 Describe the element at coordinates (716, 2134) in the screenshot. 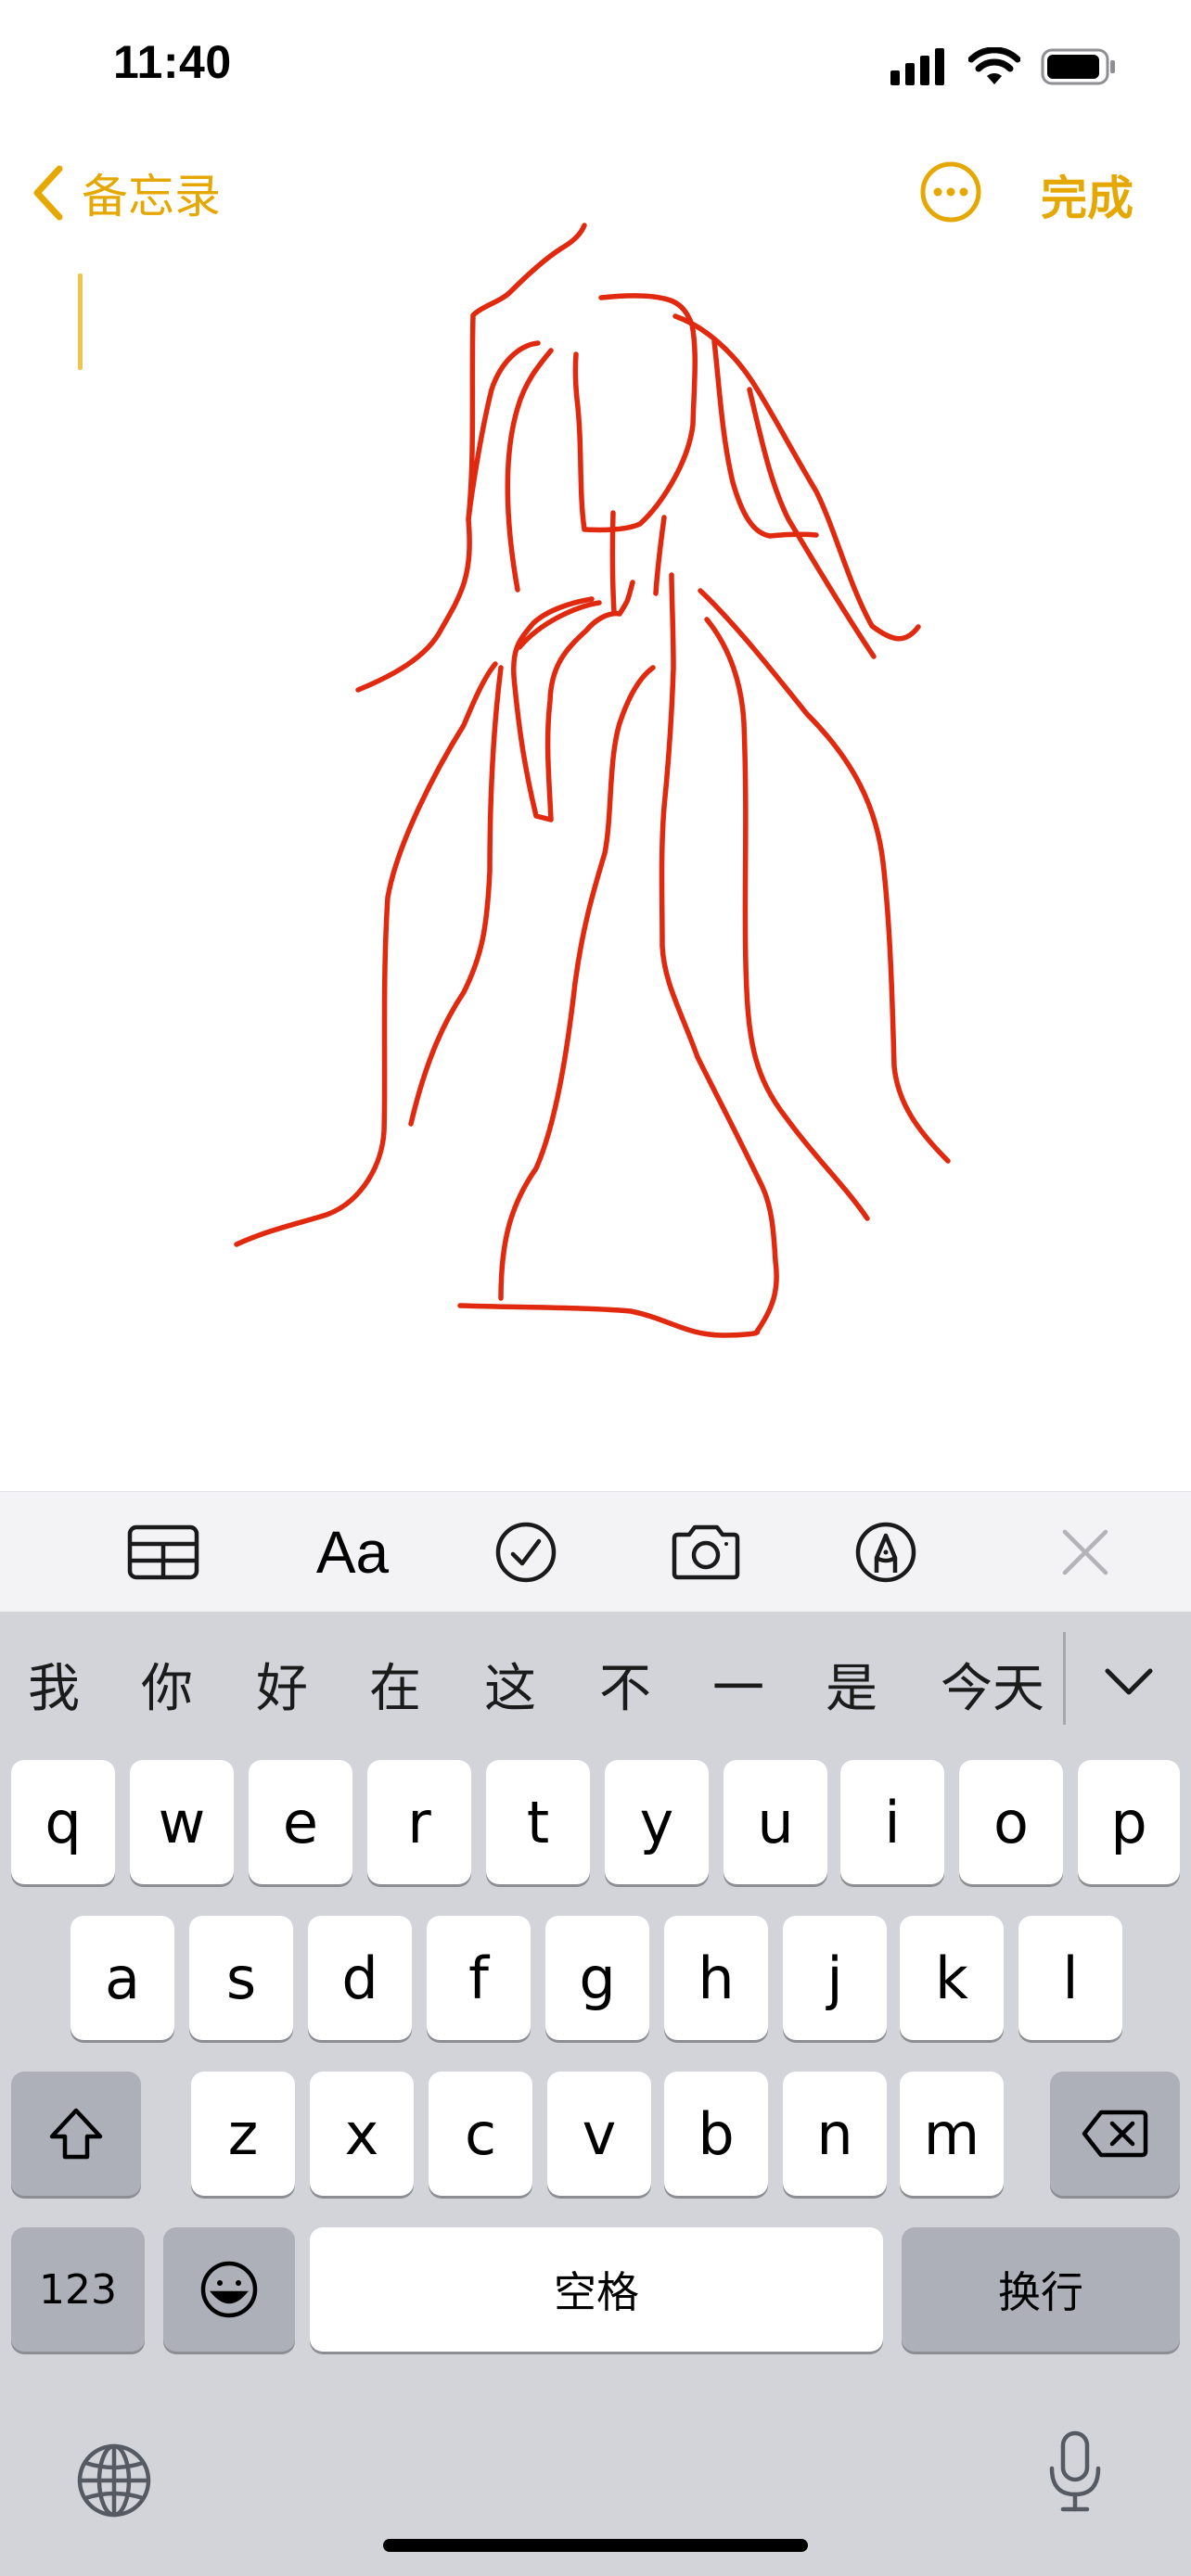

I see `key-b: b` at that location.